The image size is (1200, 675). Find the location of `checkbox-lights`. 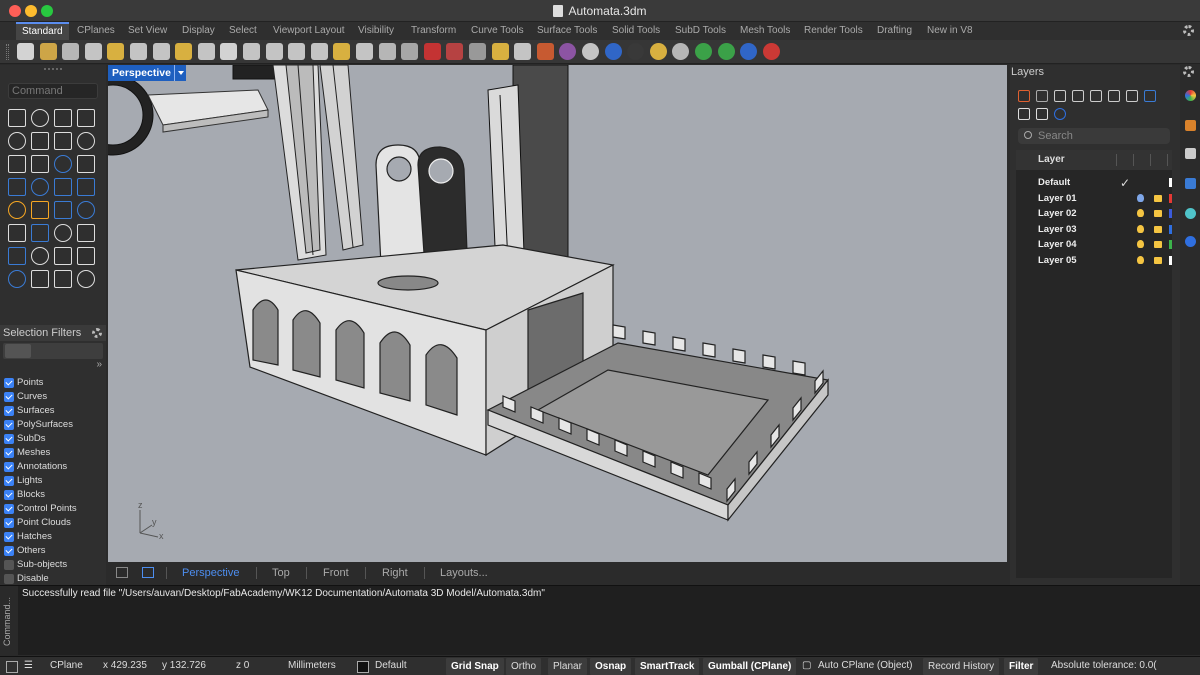

checkbox-lights is located at coordinates (9, 481).